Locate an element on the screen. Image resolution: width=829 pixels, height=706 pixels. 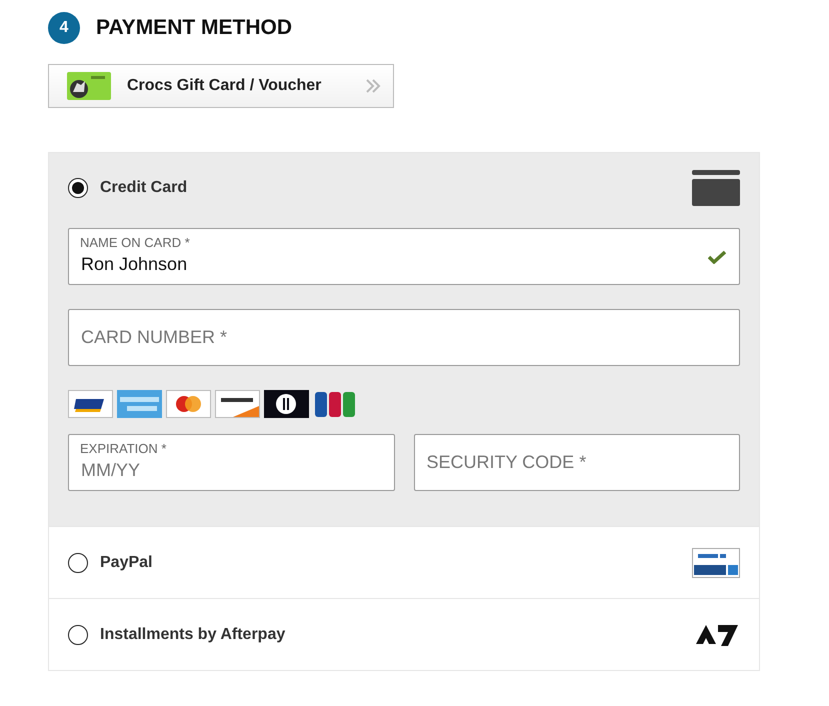
field-label: NAME ON CARD * is located at coordinates (135, 243).